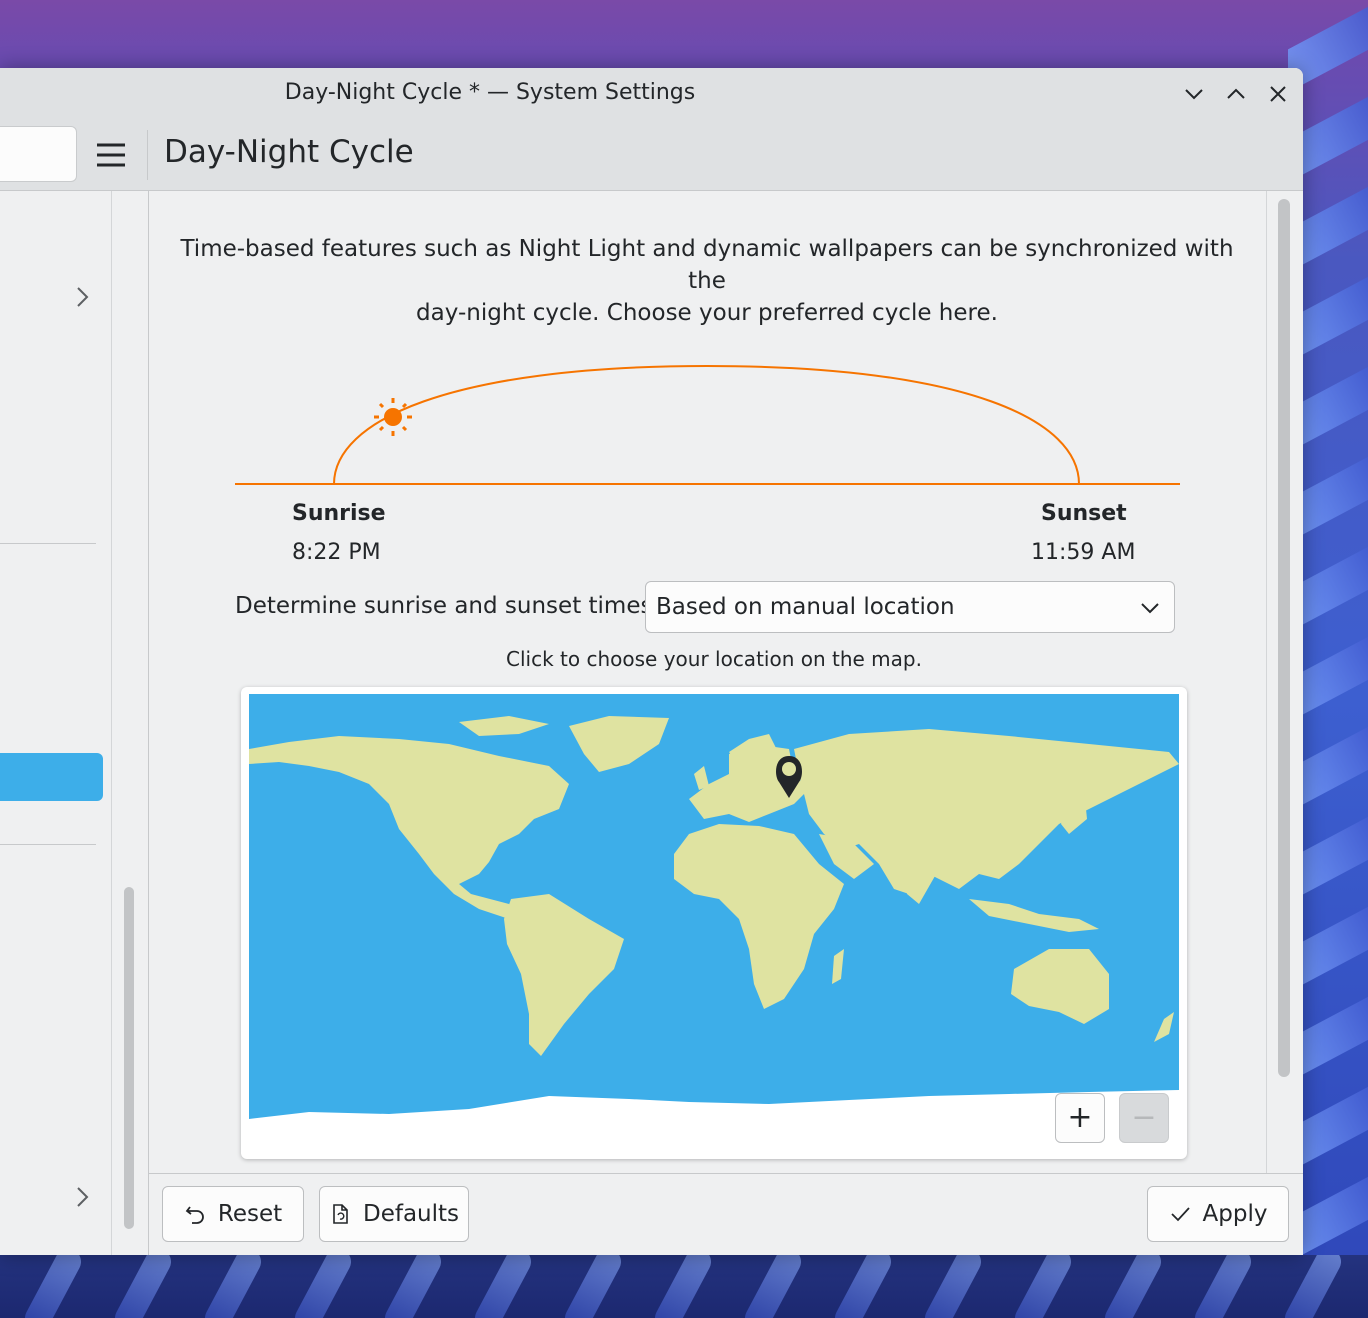 The image size is (1368, 1318). Describe the element at coordinates (336, 552) in the screenshot. I see `sunrise-time: 8:22 PM` at that location.